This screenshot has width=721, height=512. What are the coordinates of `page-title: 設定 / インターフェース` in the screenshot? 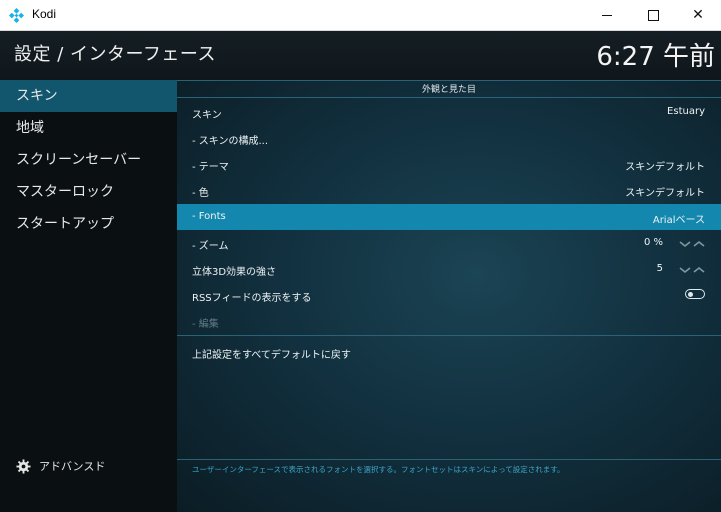 It's located at (115, 54).